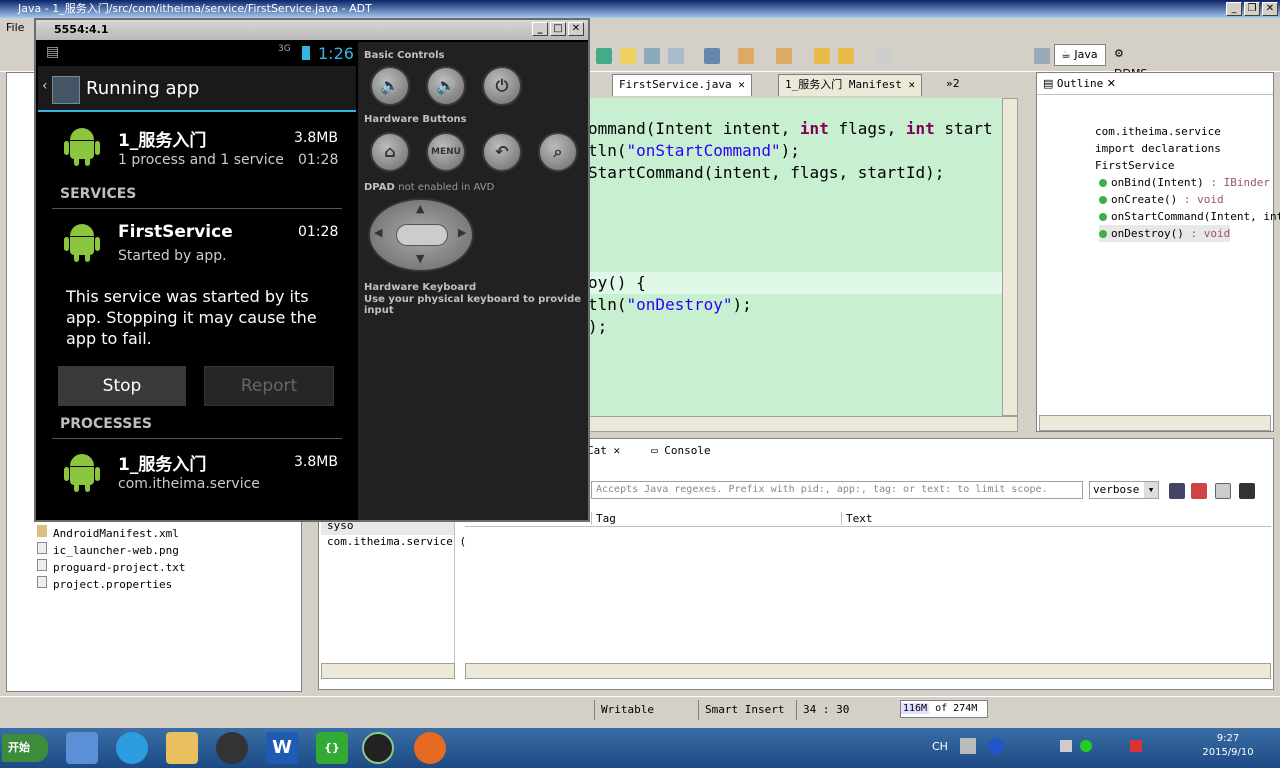  Describe the element at coordinates (390, 152) in the screenshot. I see `home-icon: ⌂` at that location.